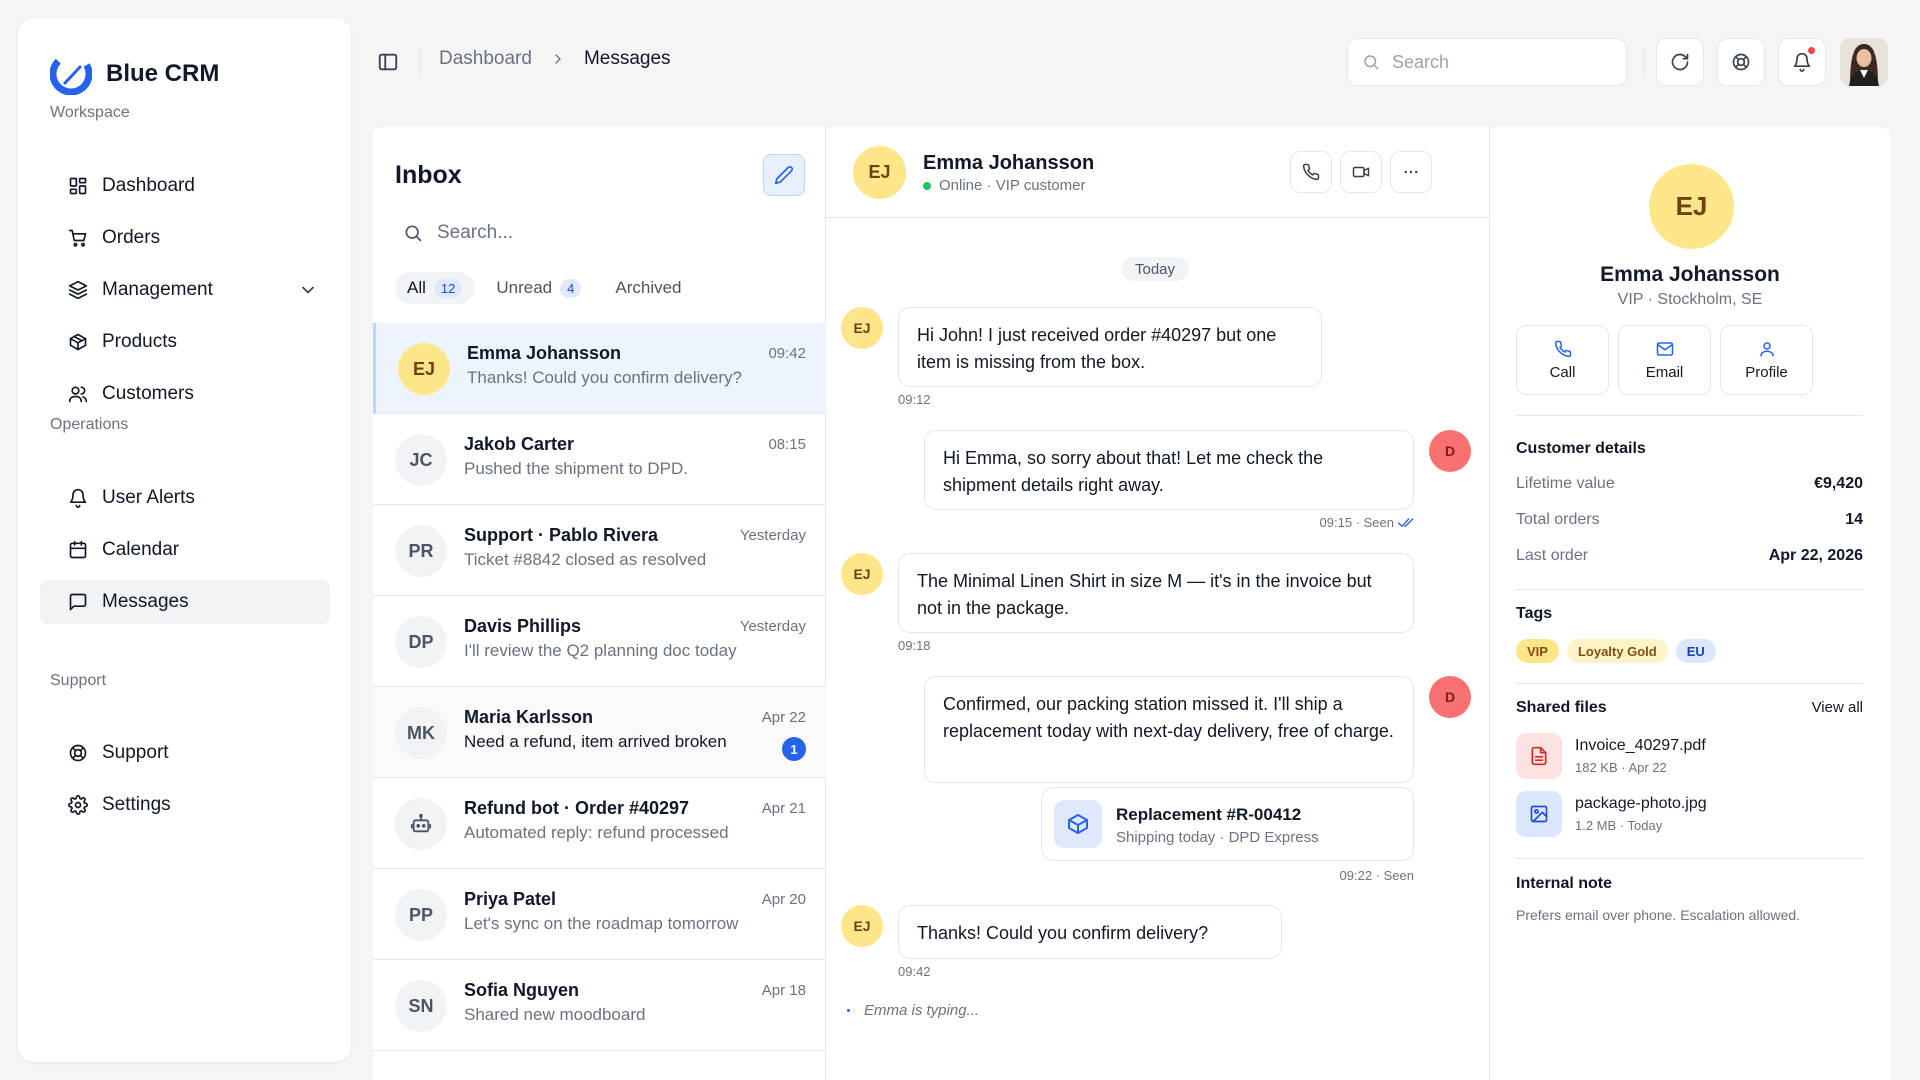 This screenshot has width=1920, height=1080. Describe the element at coordinates (783, 808) in the screenshot. I see `conversation-time: Apr 21` at that location.